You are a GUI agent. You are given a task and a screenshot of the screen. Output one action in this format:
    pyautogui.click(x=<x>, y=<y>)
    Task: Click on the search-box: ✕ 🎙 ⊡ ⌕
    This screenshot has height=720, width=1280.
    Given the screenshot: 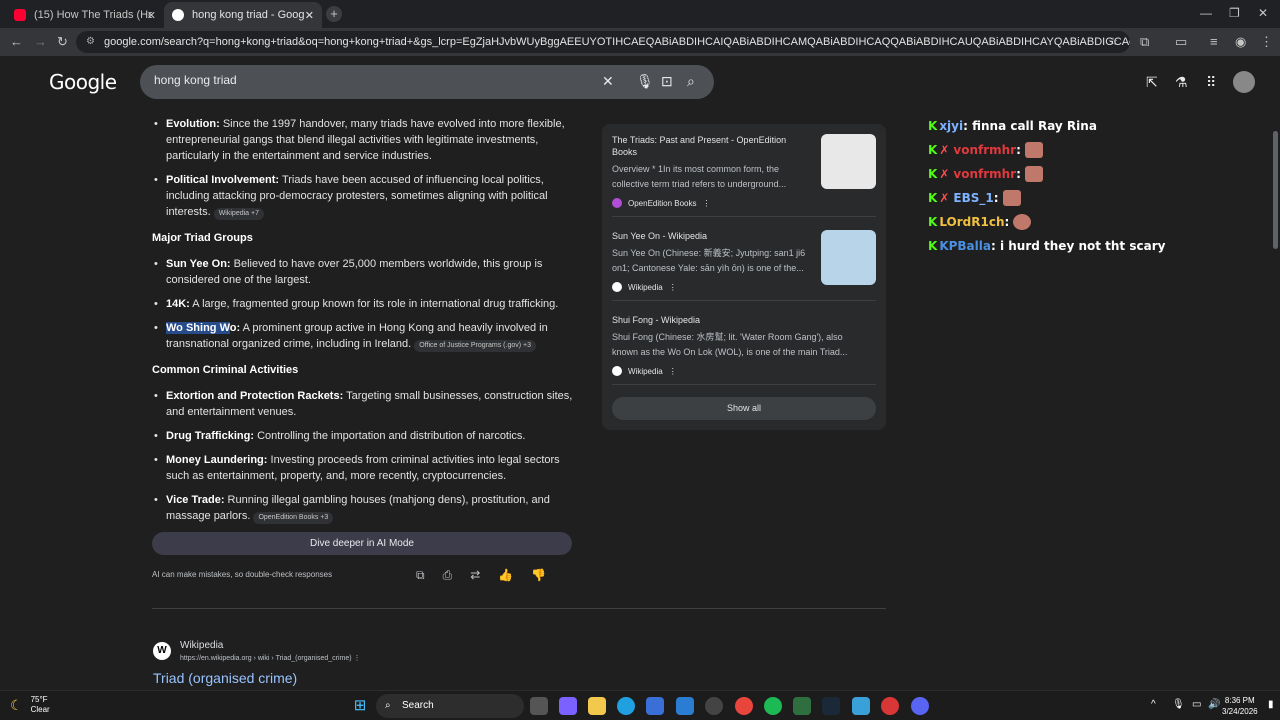 What is the action you would take?
    pyautogui.click(x=427, y=82)
    